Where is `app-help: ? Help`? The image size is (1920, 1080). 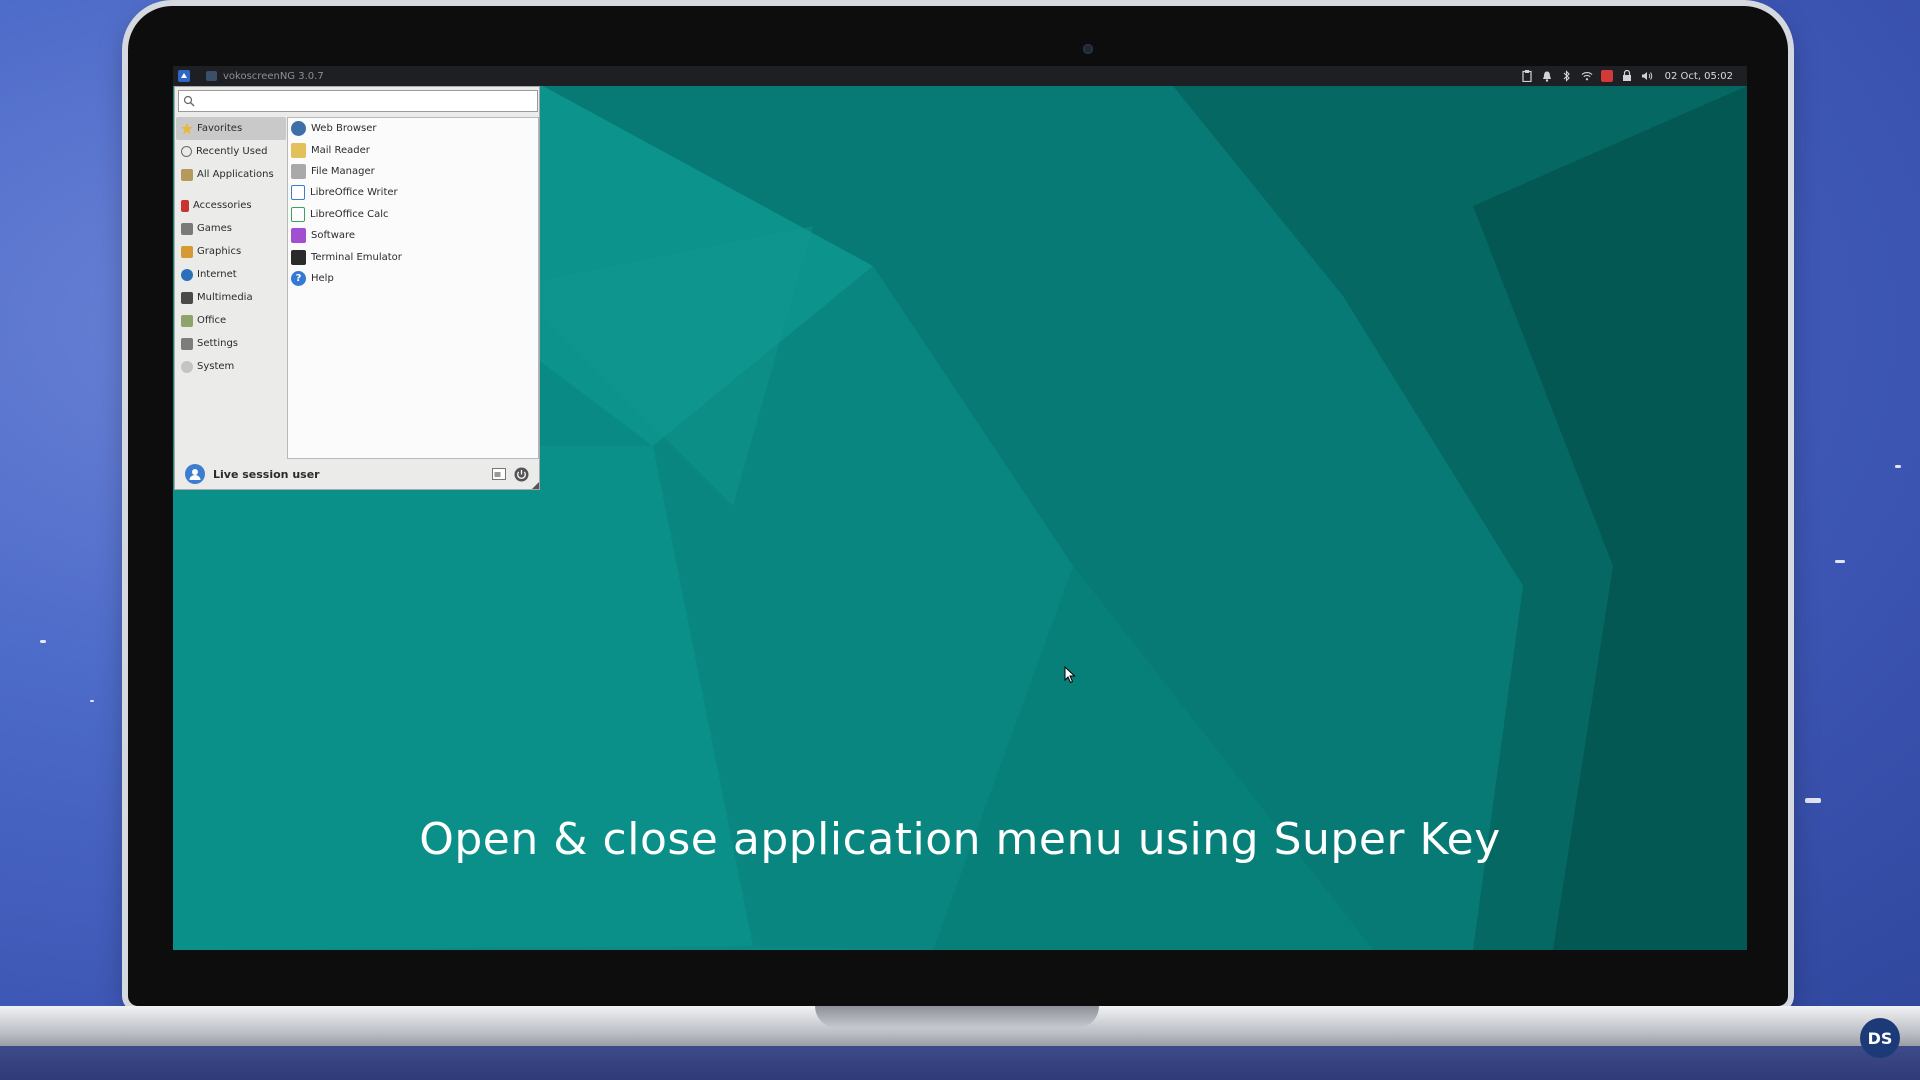
app-help: ? Help is located at coordinates (413, 278).